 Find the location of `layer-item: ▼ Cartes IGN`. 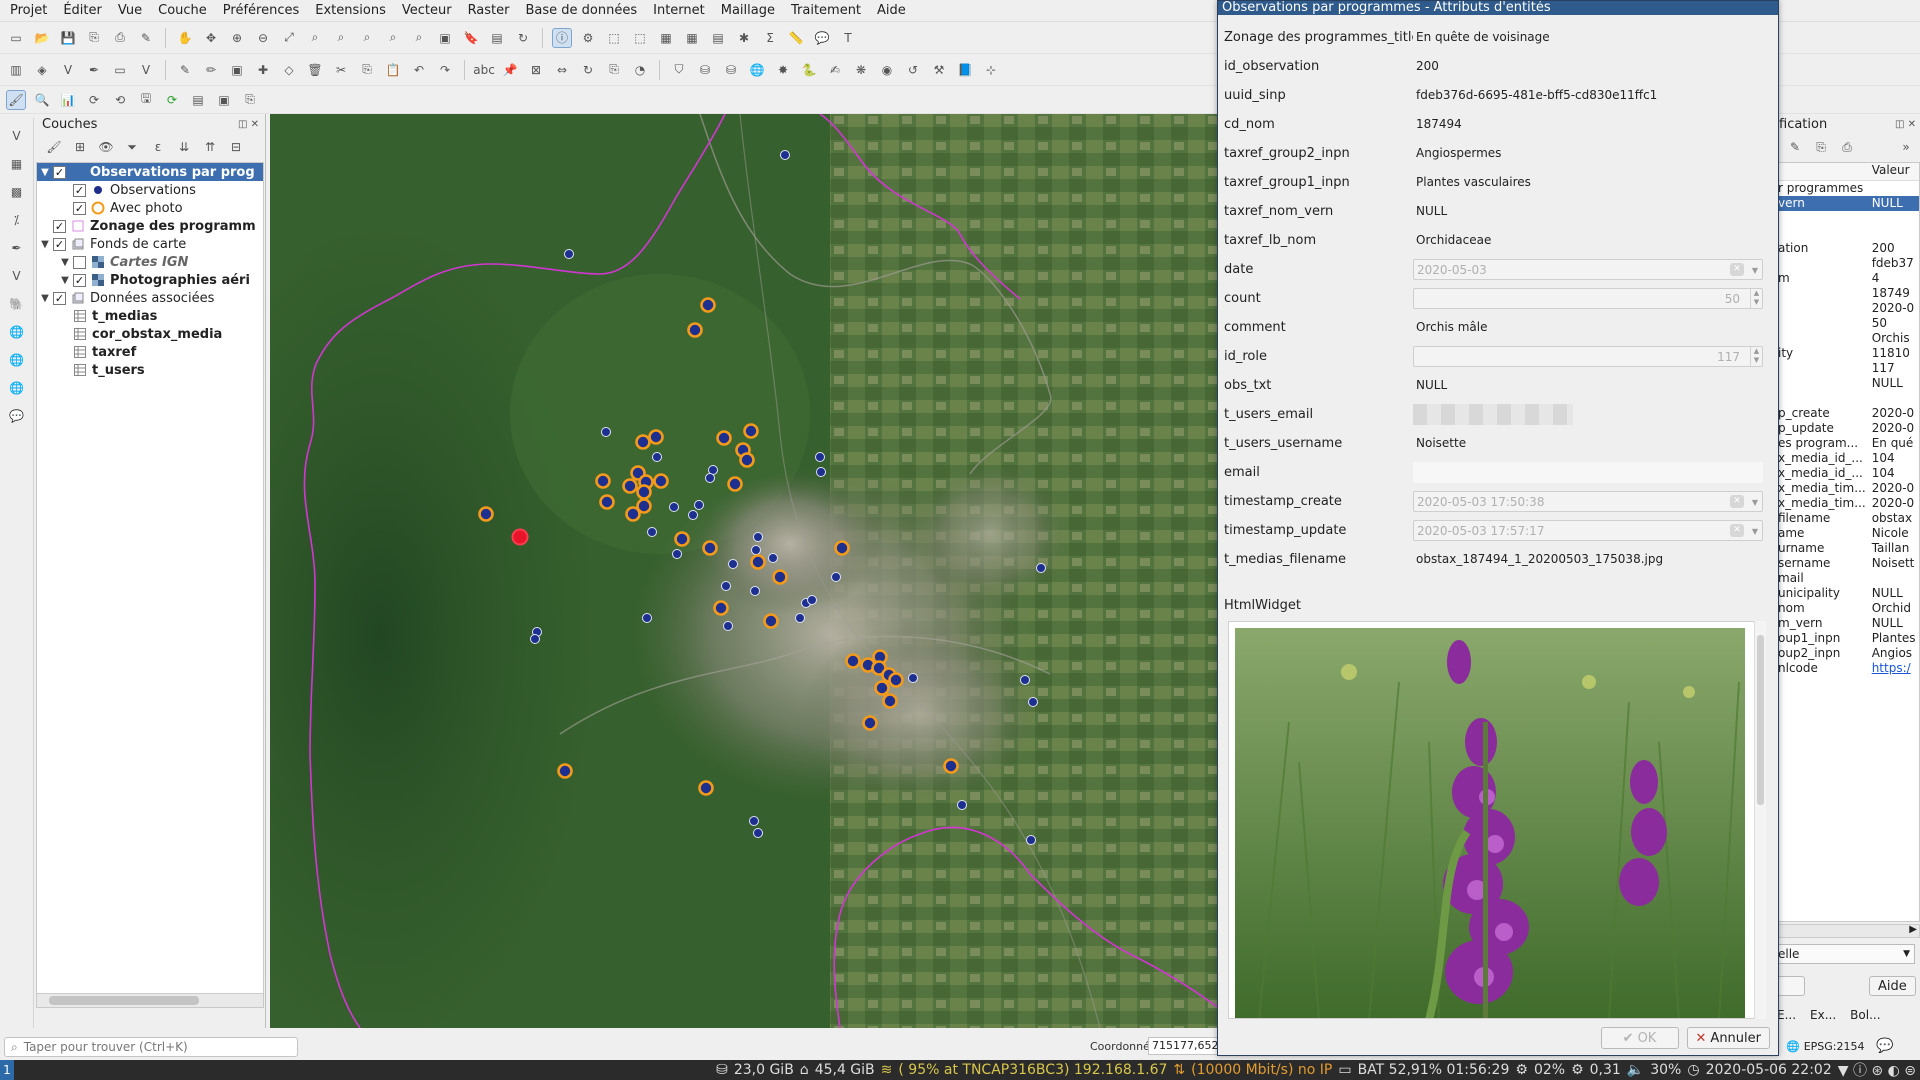

layer-item: ▼ Cartes IGN is located at coordinates (150, 262).